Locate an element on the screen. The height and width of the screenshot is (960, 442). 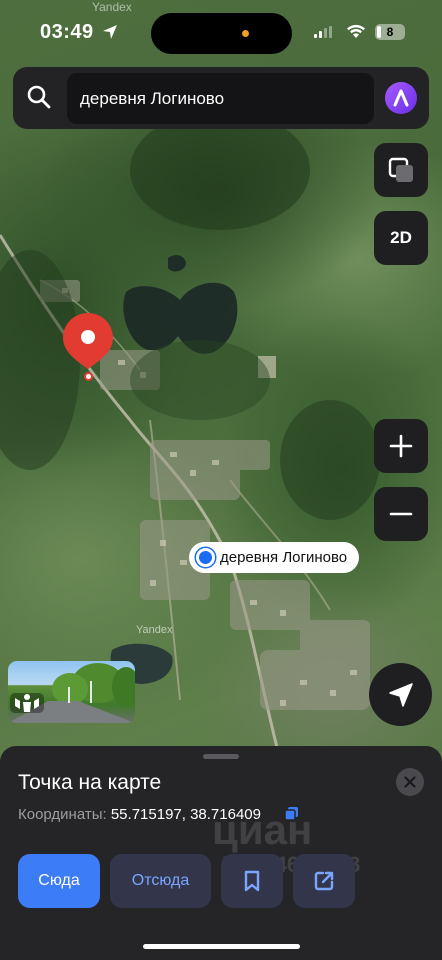
battery-level: 8 is located at coordinates (390, 32).